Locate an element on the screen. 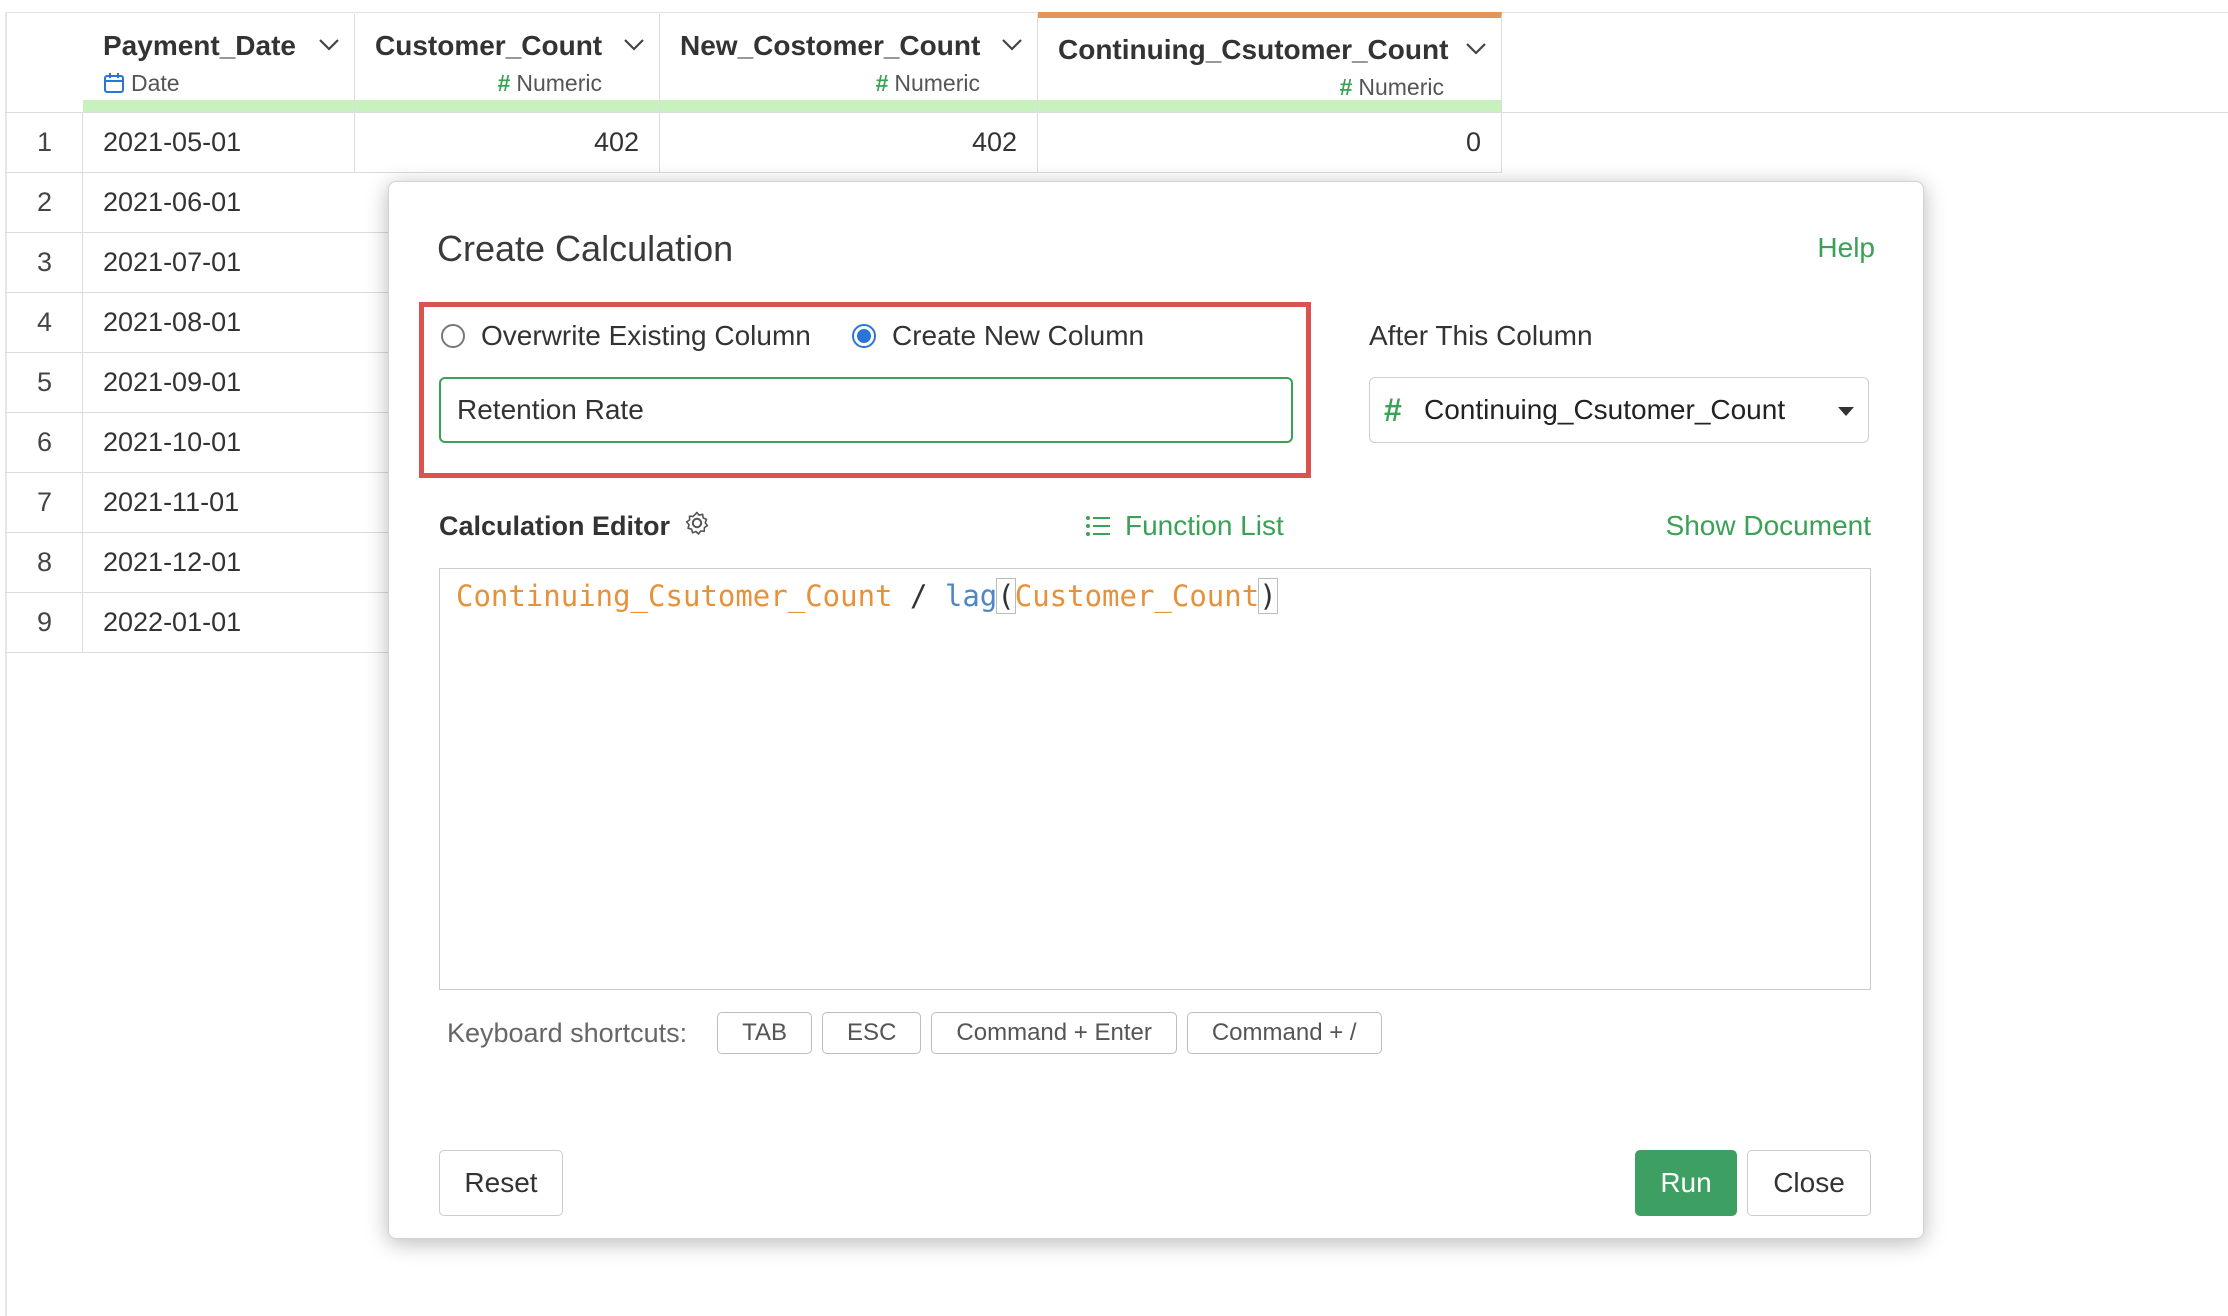 Image resolution: width=2228 pixels, height=1316 pixels. token-operator: / is located at coordinates (918, 596).